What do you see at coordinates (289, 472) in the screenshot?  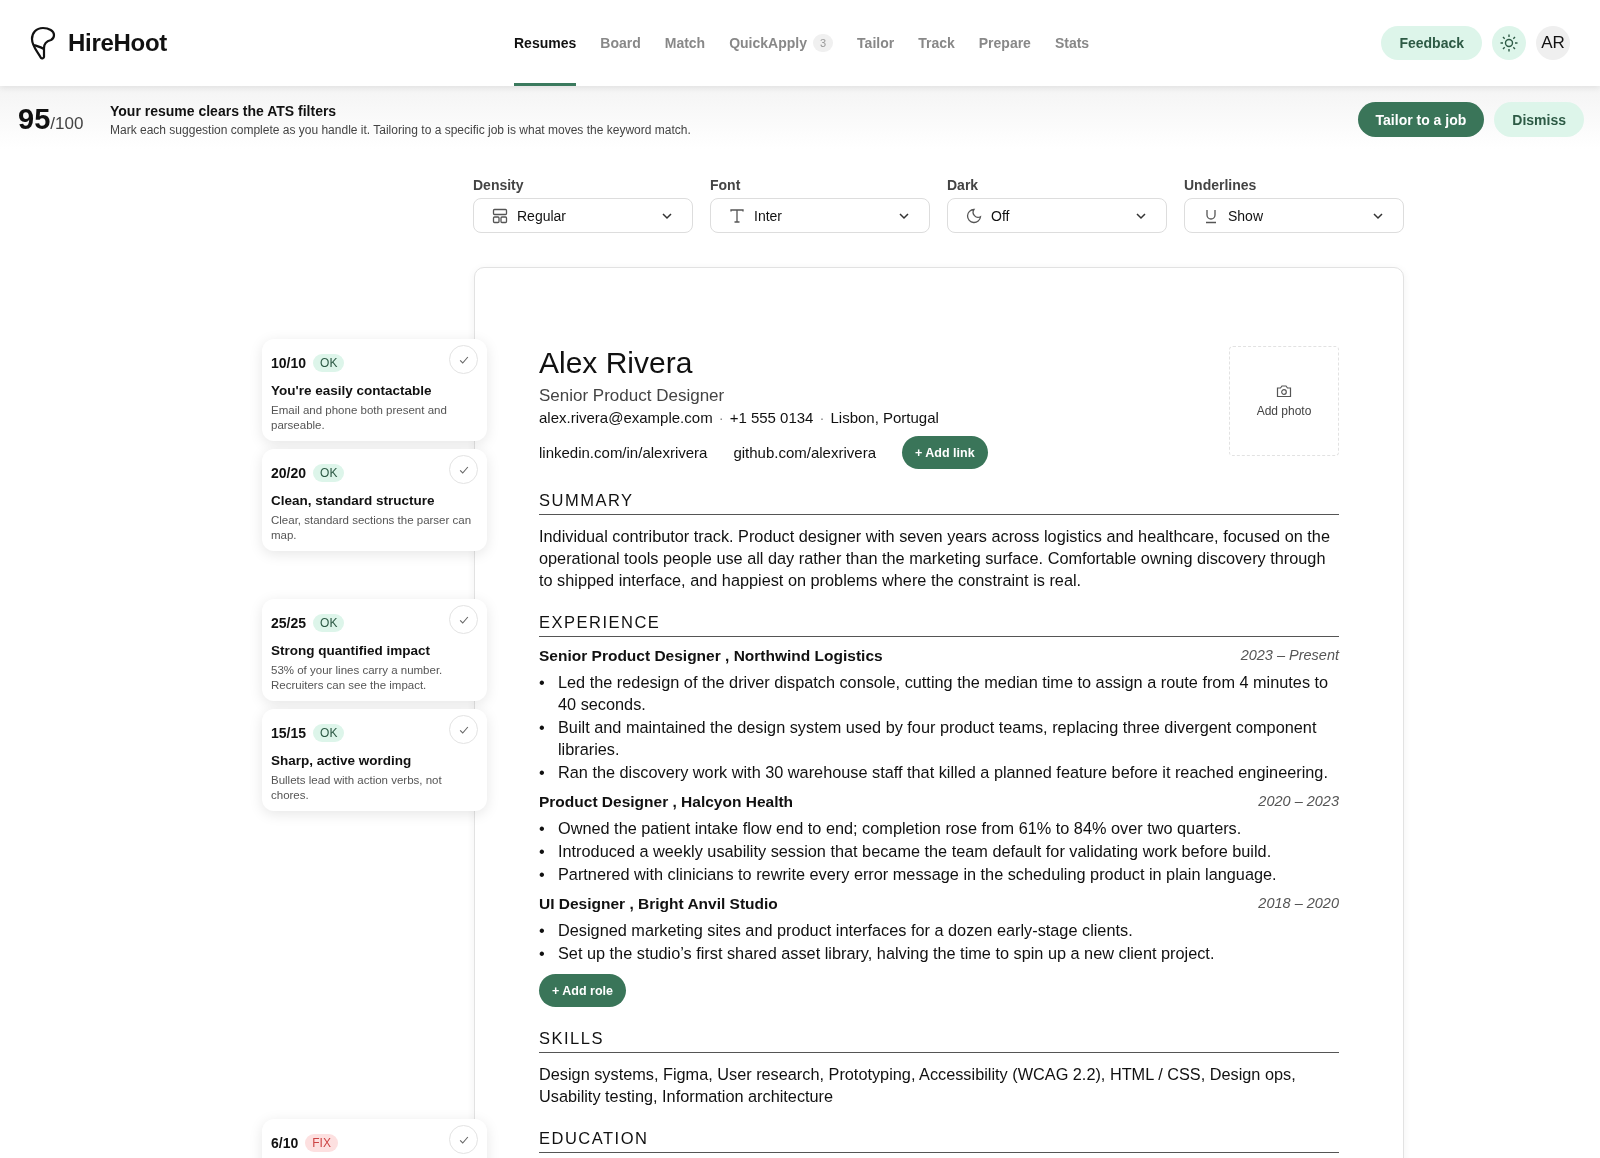 I see `check-score: 20/20` at bounding box center [289, 472].